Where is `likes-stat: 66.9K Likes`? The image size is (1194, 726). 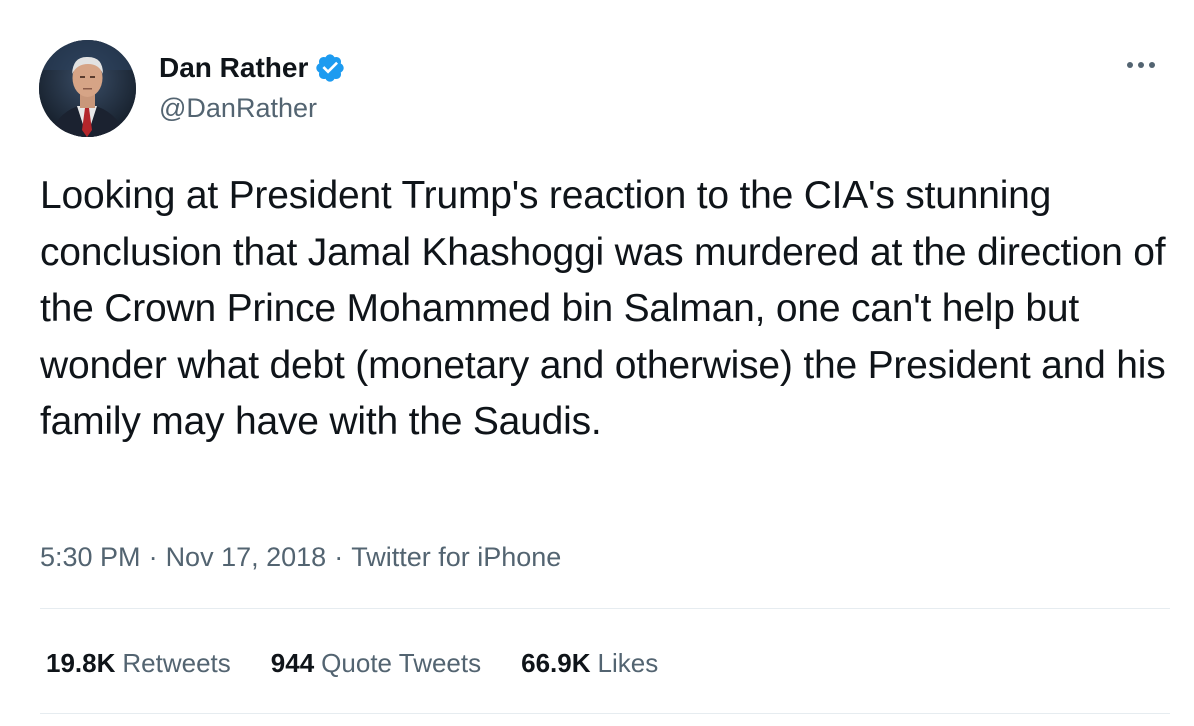 likes-stat: 66.9K Likes is located at coordinates (589, 663).